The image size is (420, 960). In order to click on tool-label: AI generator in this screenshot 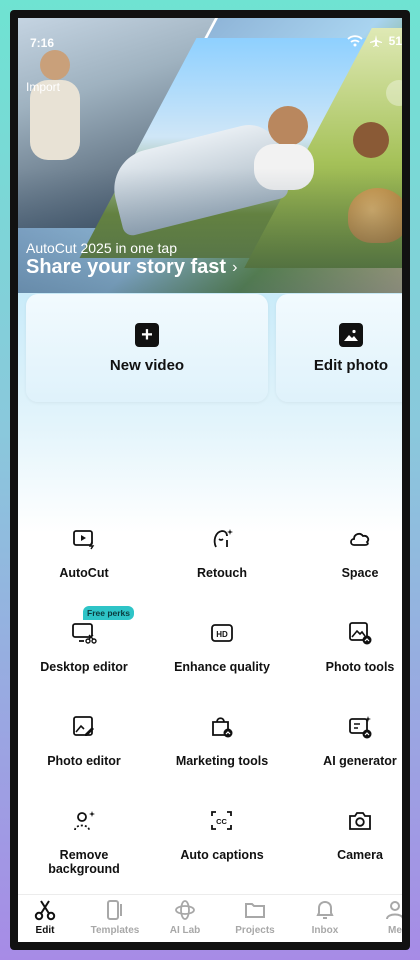, I will do `click(360, 761)`.